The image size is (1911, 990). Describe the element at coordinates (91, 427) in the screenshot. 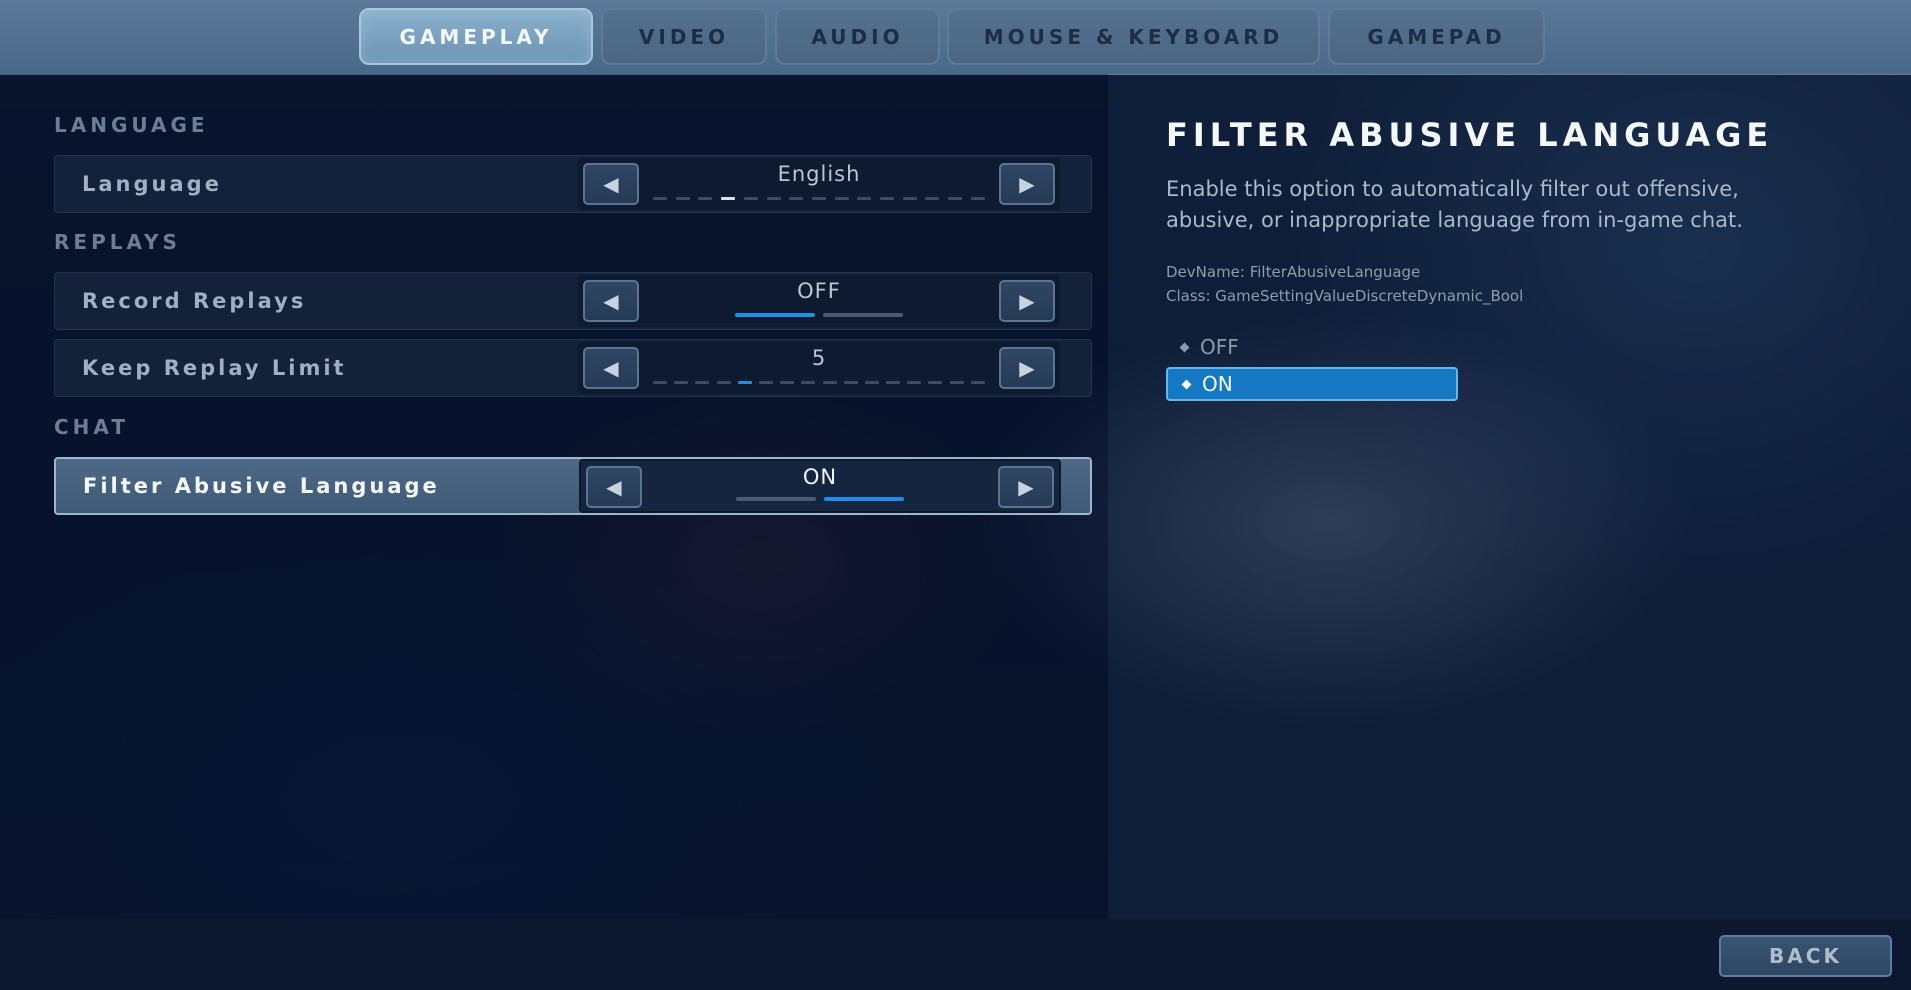

I see `section-chat: CHAT` at that location.